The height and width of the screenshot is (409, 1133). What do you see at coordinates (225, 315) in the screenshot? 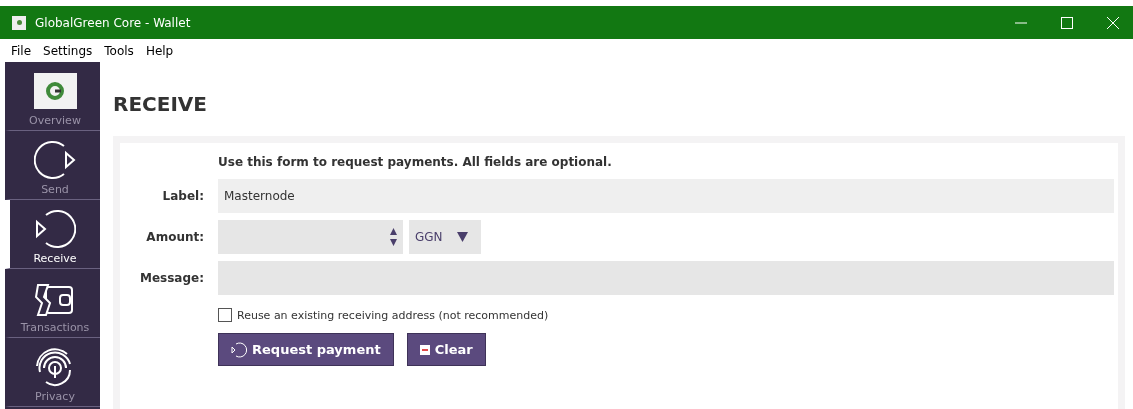
I see `checkbox` at bounding box center [225, 315].